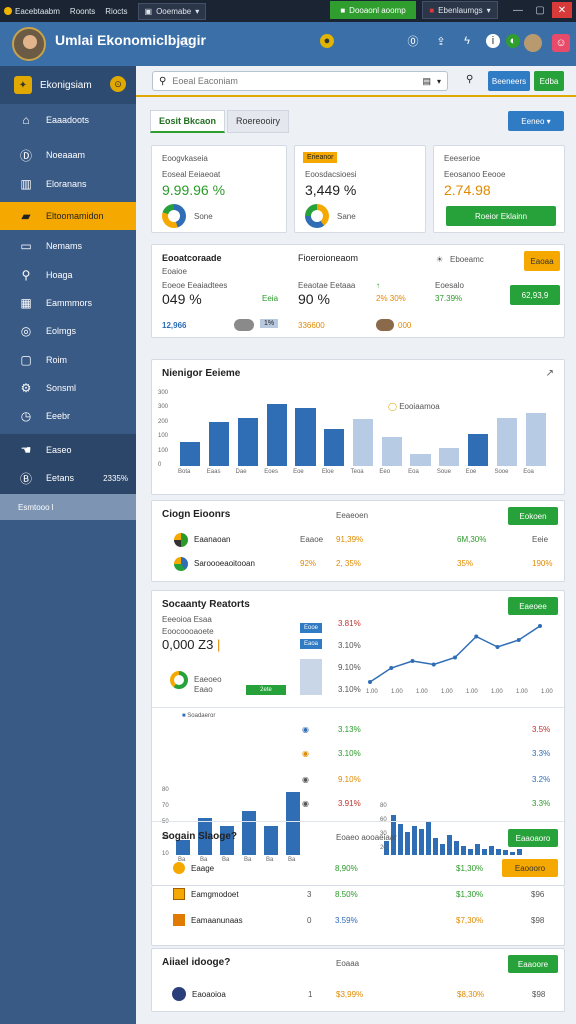  What do you see at coordinates (540, 10) in the screenshot?
I see `maximize-button: ▢` at bounding box center [540, 10].